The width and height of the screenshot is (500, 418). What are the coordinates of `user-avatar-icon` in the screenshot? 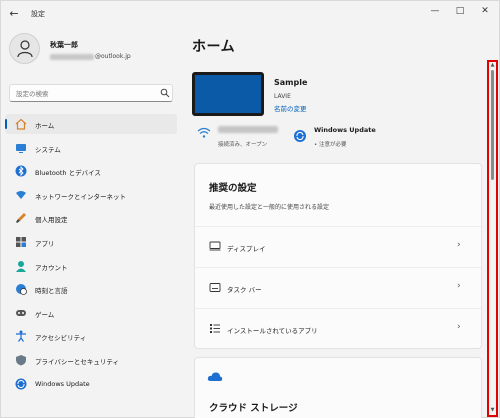 It's located at (24, 48).